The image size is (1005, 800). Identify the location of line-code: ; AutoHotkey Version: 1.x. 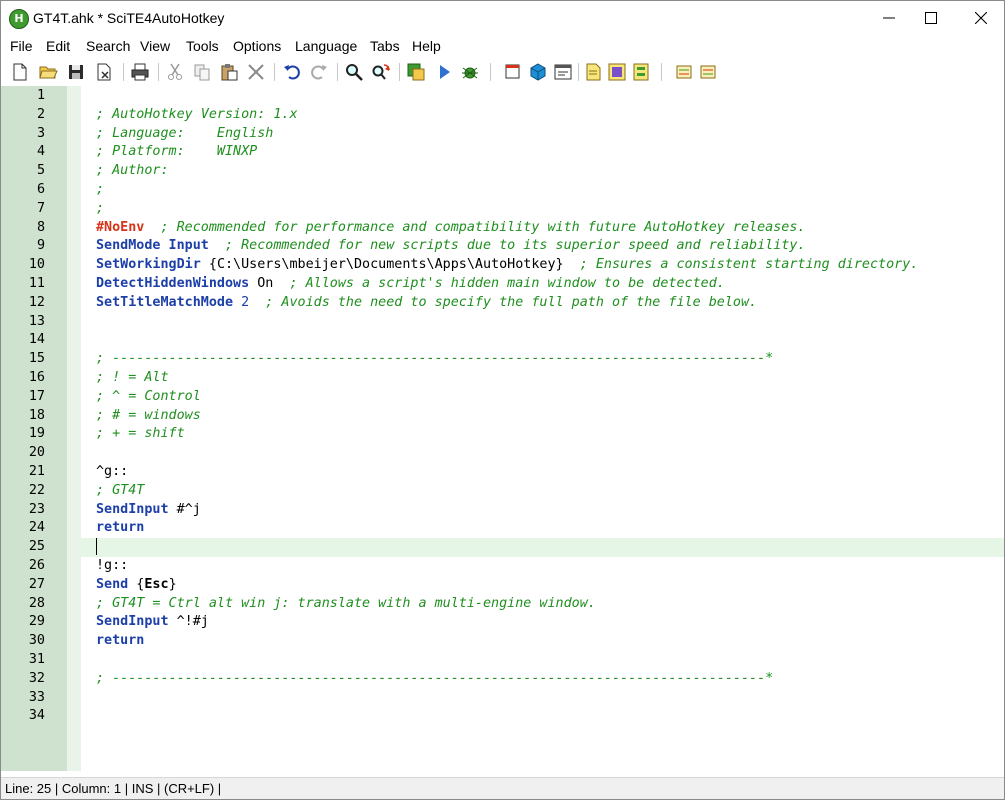
(197, 115).